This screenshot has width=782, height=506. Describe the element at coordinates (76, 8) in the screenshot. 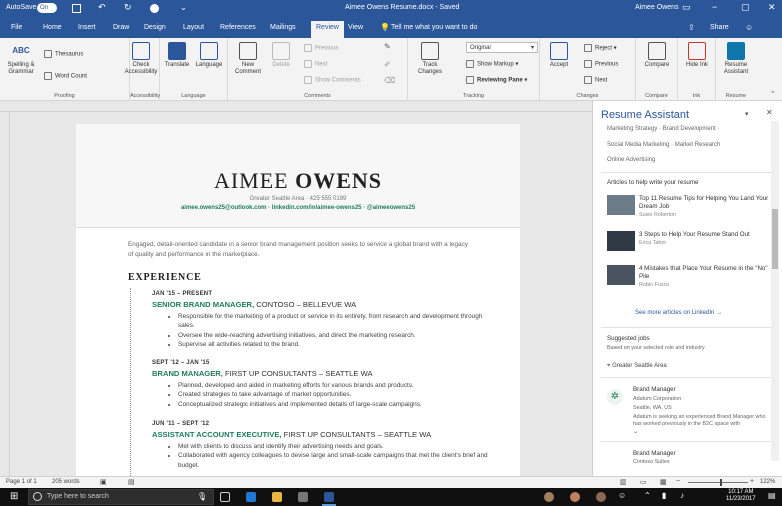

I see `save-icon` at that location.